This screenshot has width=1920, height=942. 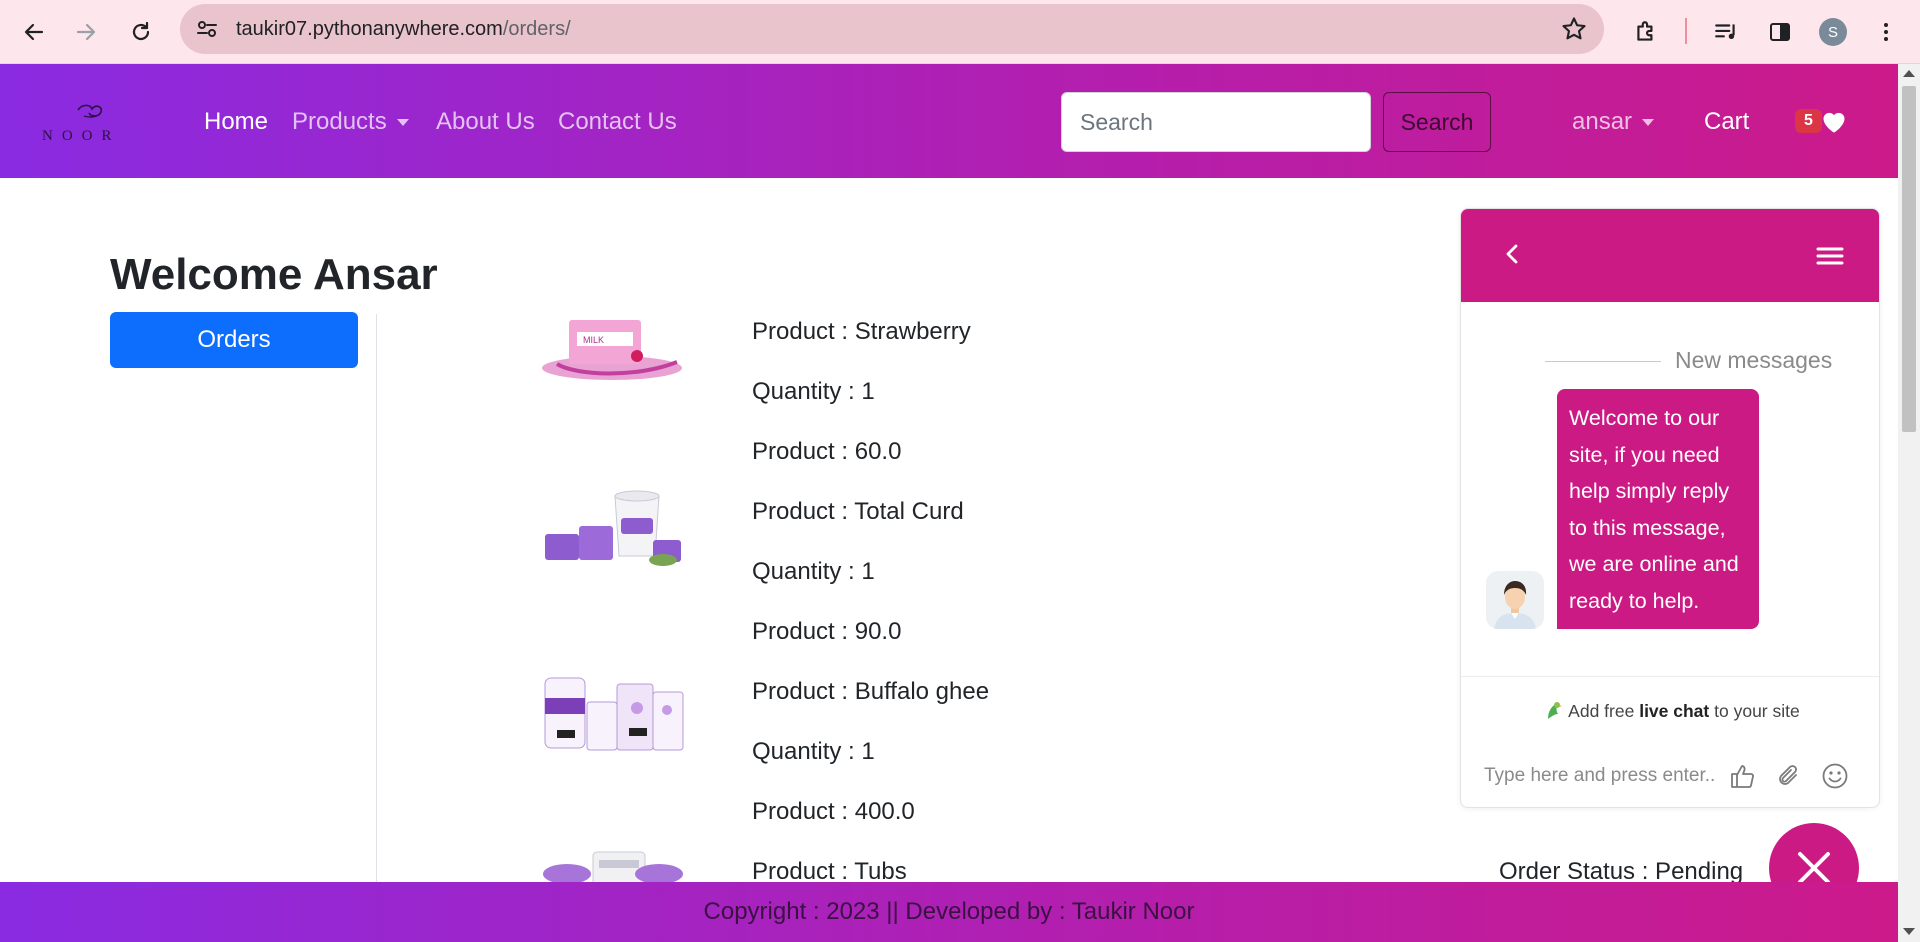 What do you see at coordinates (1726, 32) in the screenshot?
I see `media-control-icon` at bounding box center [1726, 32].